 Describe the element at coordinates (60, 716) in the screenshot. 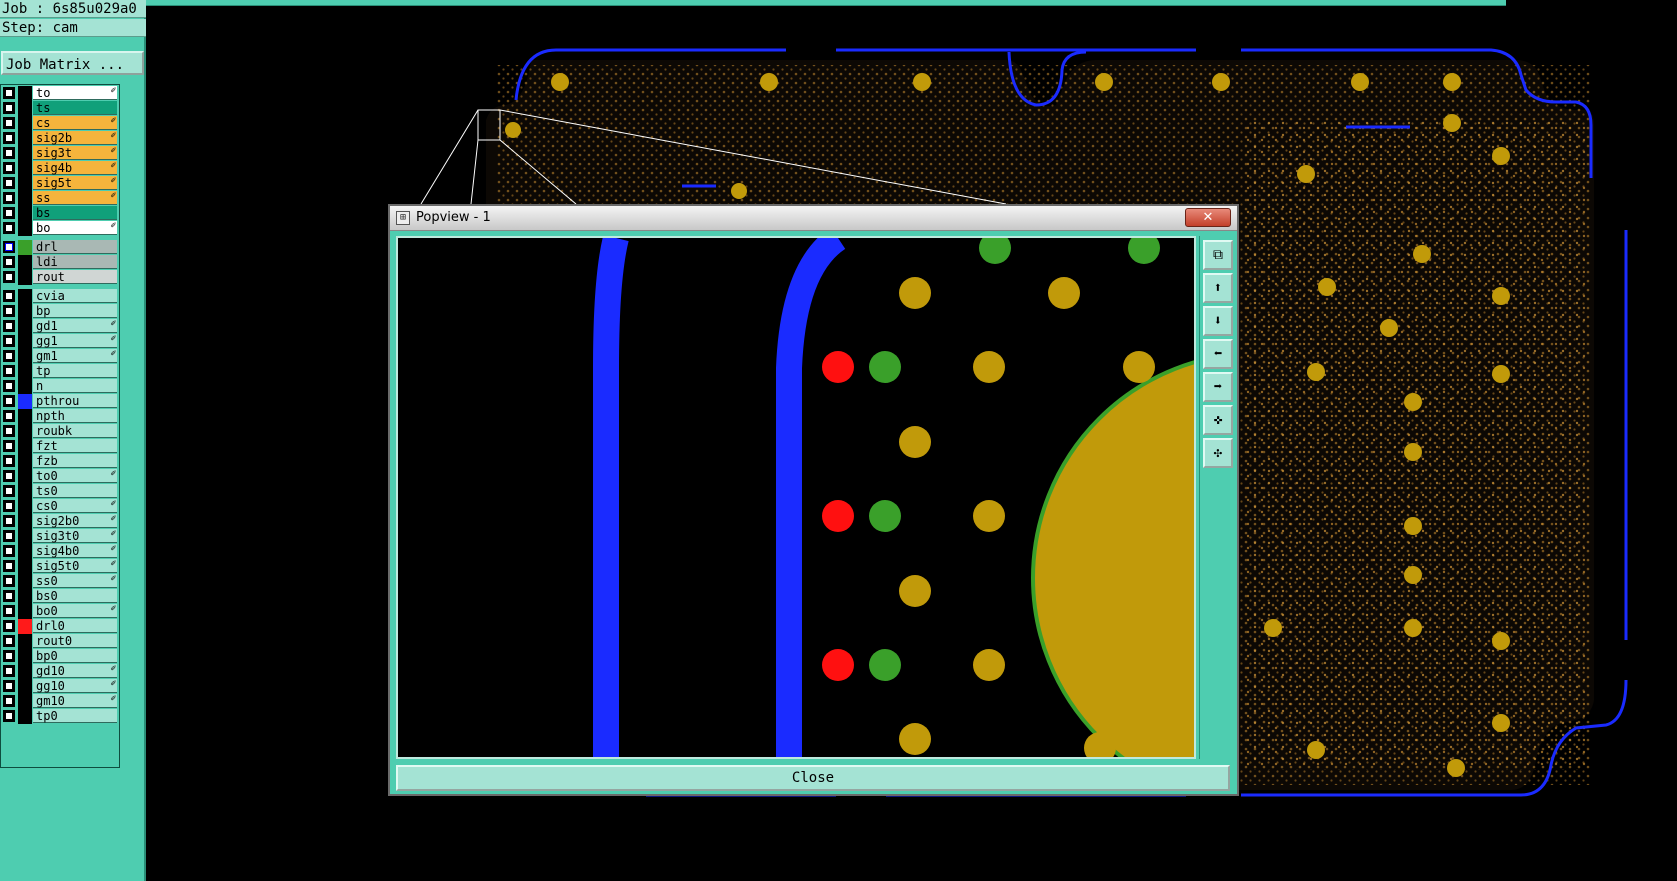

I see `layer-row-tp0: tp0` at that location.